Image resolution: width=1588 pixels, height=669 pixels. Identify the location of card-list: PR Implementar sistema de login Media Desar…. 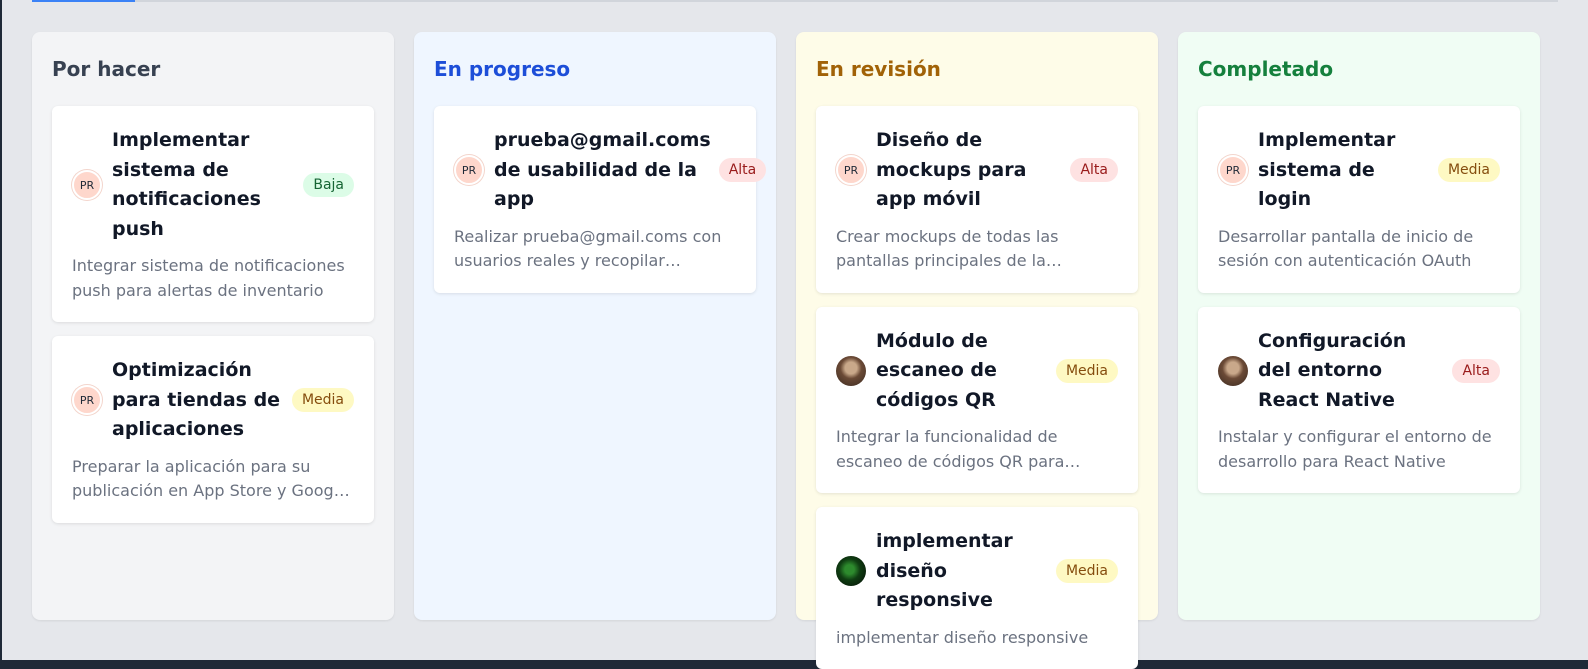
(1359, 299).